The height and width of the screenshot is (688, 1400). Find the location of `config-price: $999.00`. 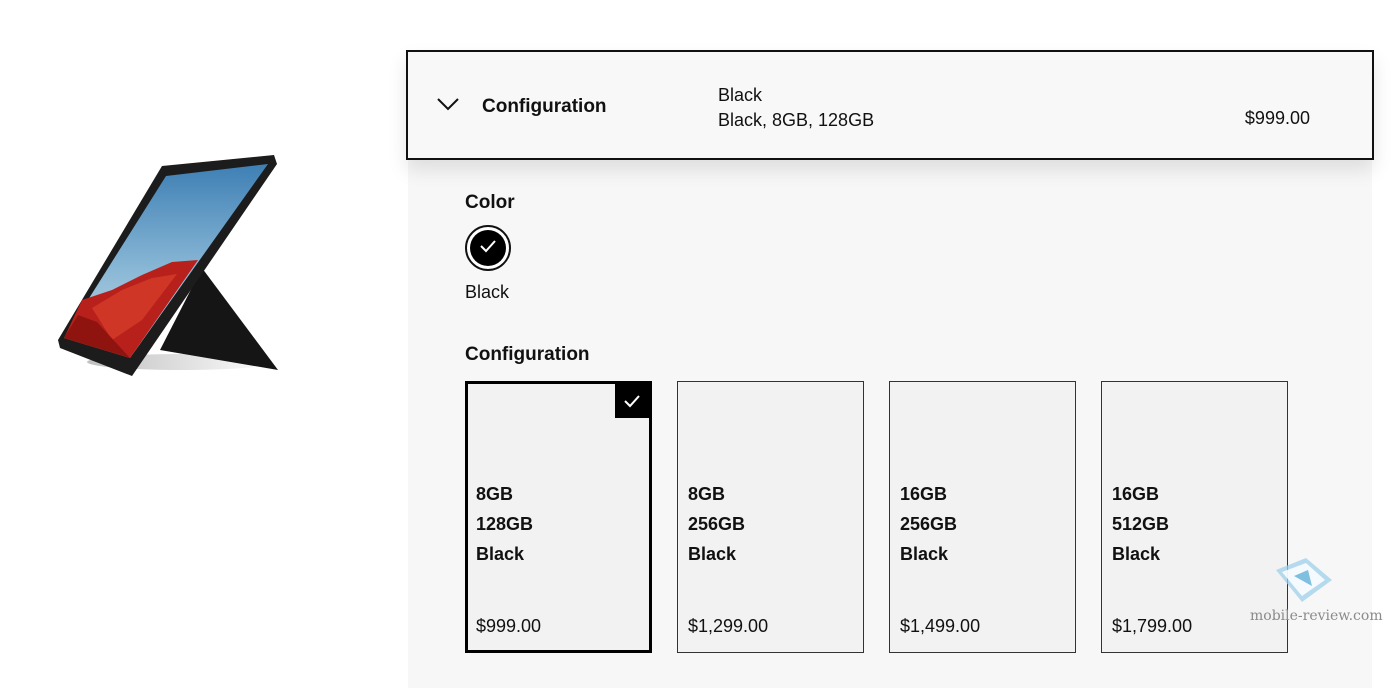

config-price: $999.00 is located at coordinates (509, 626).